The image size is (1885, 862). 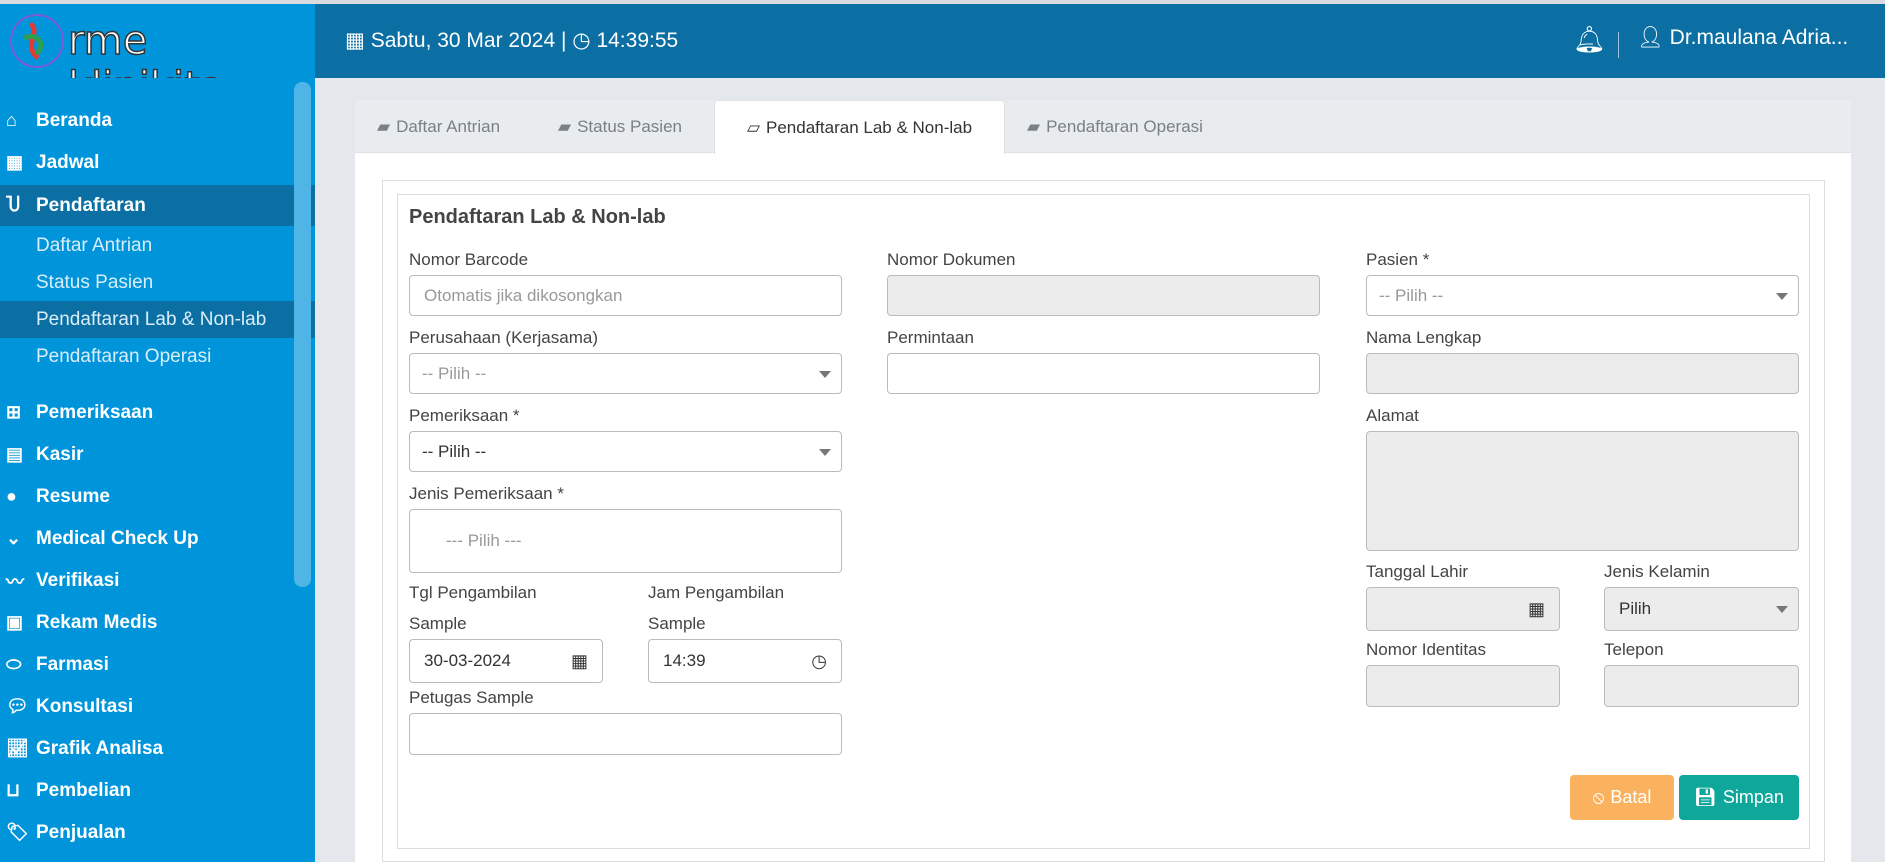 I want to click on clock-icon: ◷, so click(x=819, y=661).